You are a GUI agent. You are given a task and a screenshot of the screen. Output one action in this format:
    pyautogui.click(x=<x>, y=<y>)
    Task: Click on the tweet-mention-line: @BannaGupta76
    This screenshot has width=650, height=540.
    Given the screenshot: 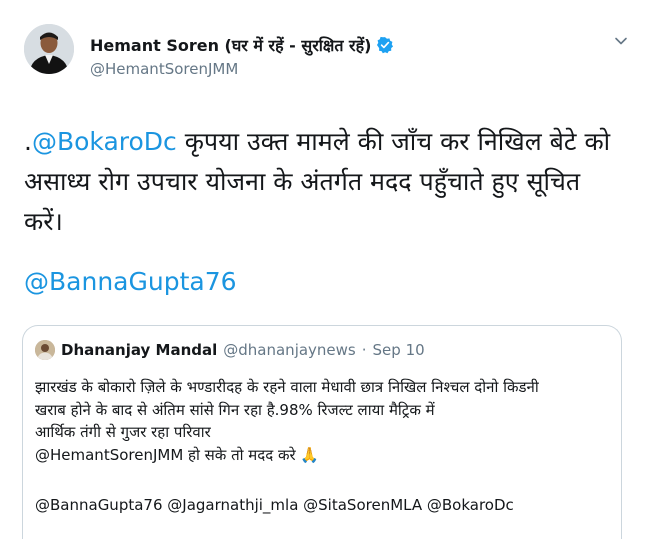 What is the action you would take?
    pyautogui.click(x=130, y=282)
    